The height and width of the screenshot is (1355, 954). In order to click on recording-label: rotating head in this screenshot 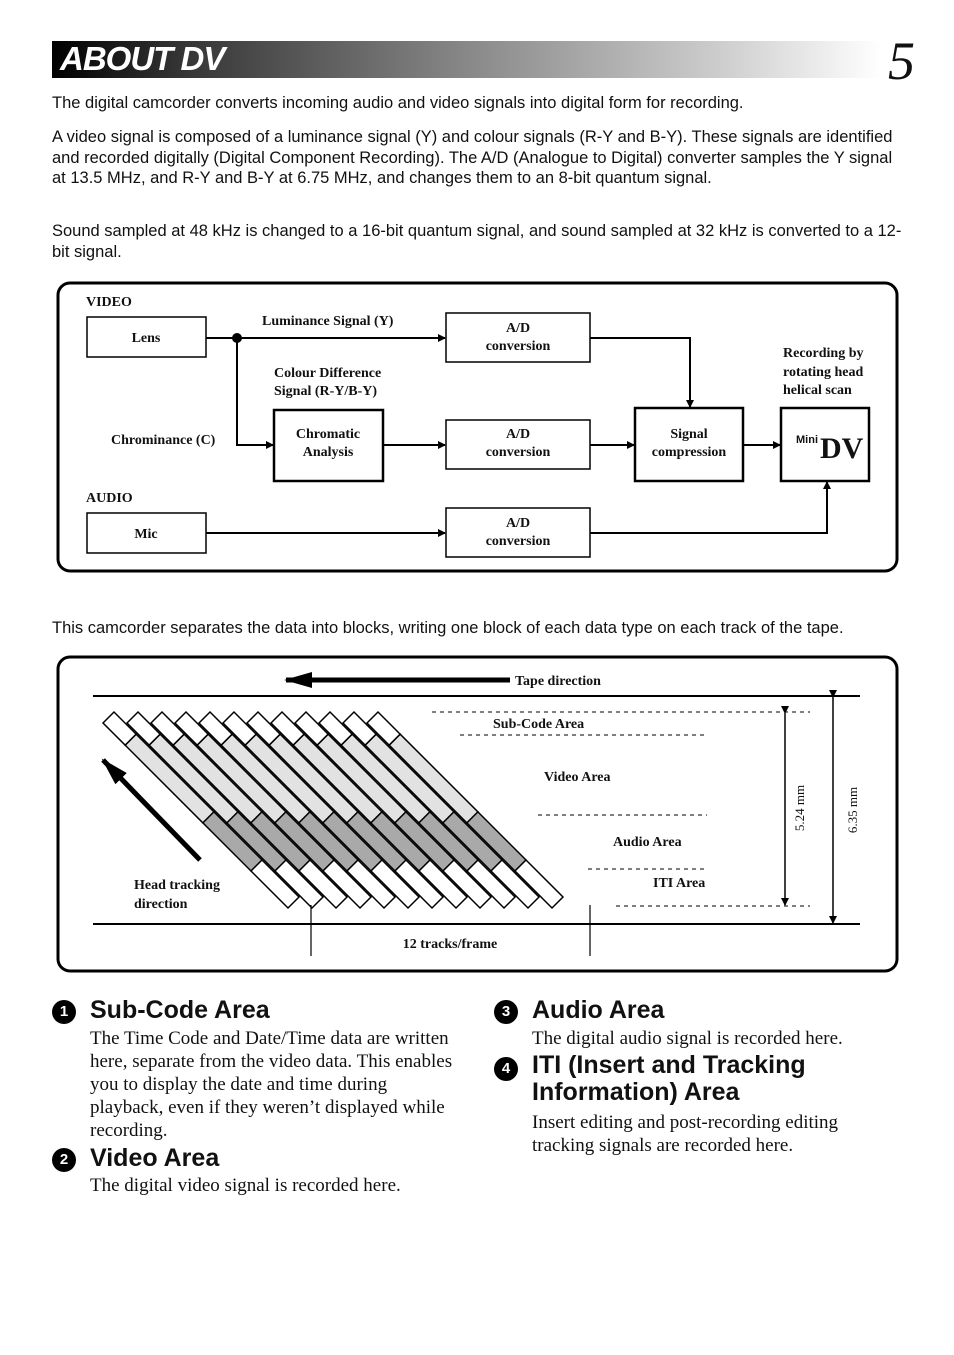, I will do `click(823, 372)`.